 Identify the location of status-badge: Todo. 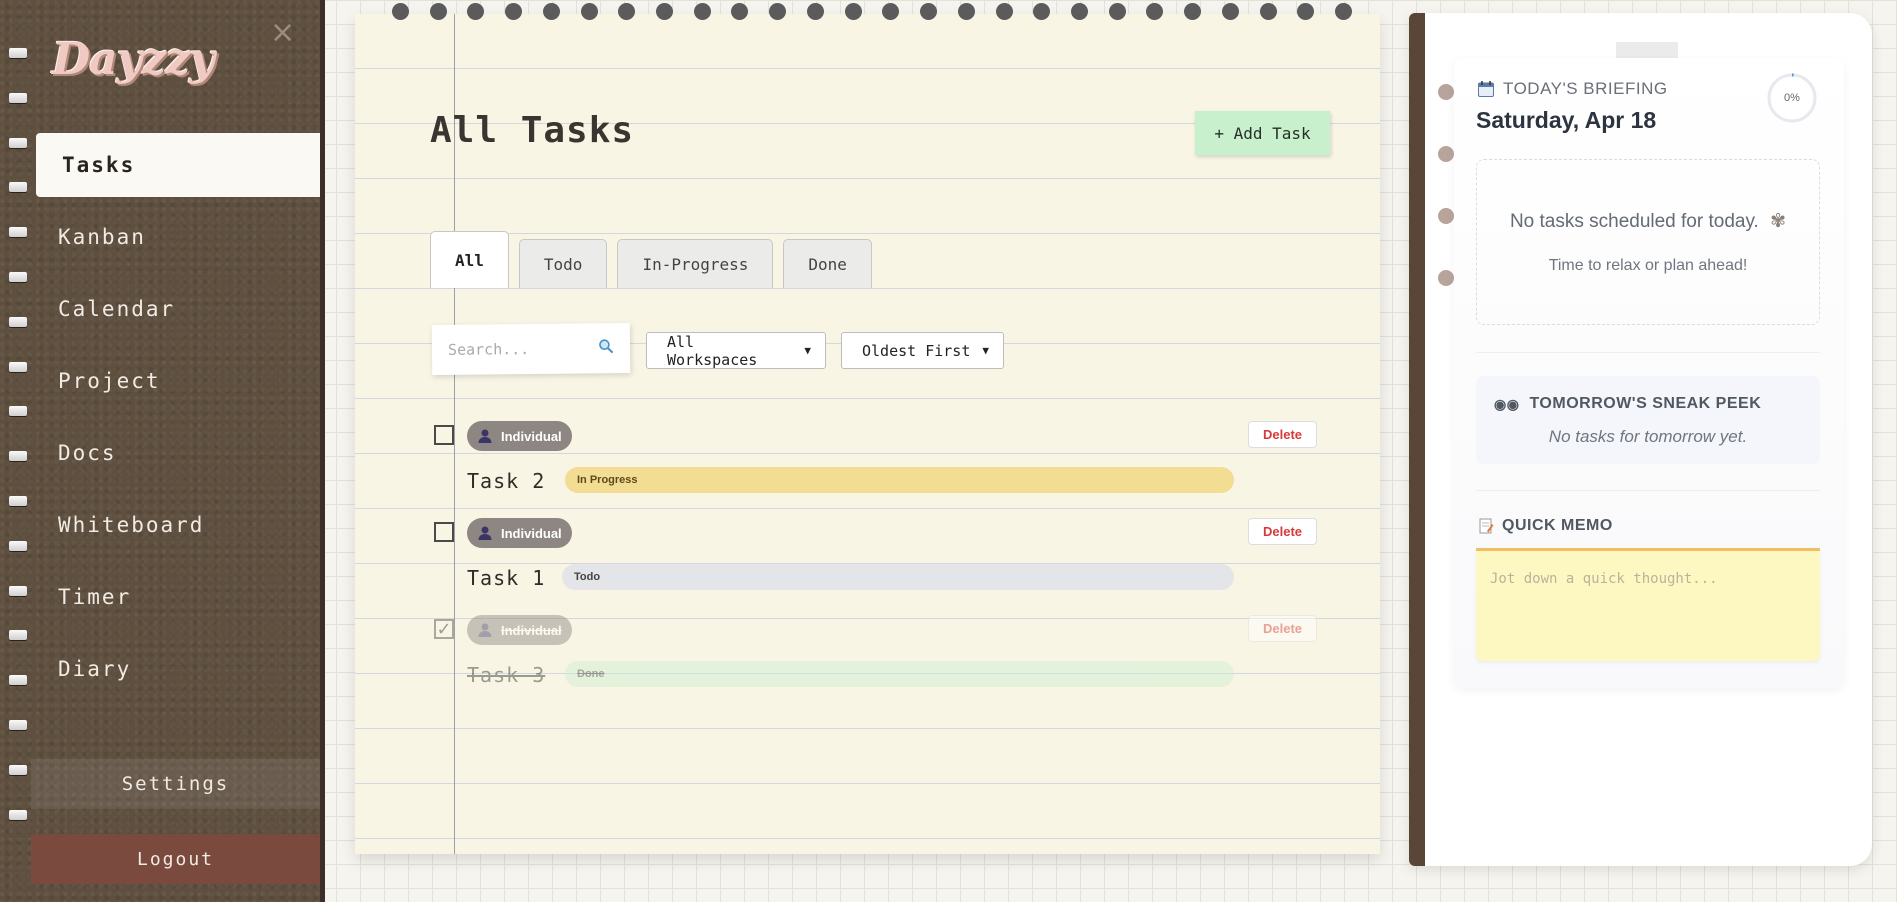
(898, 577).